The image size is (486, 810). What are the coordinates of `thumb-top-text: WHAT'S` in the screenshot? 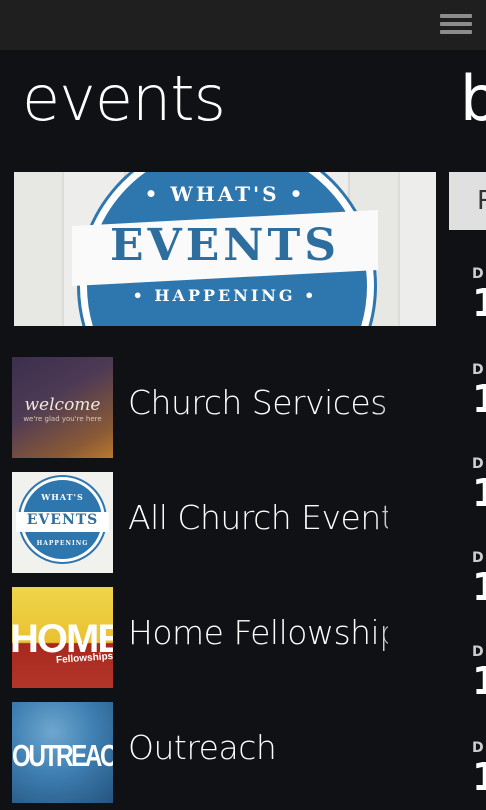 It's located at (62, 497).